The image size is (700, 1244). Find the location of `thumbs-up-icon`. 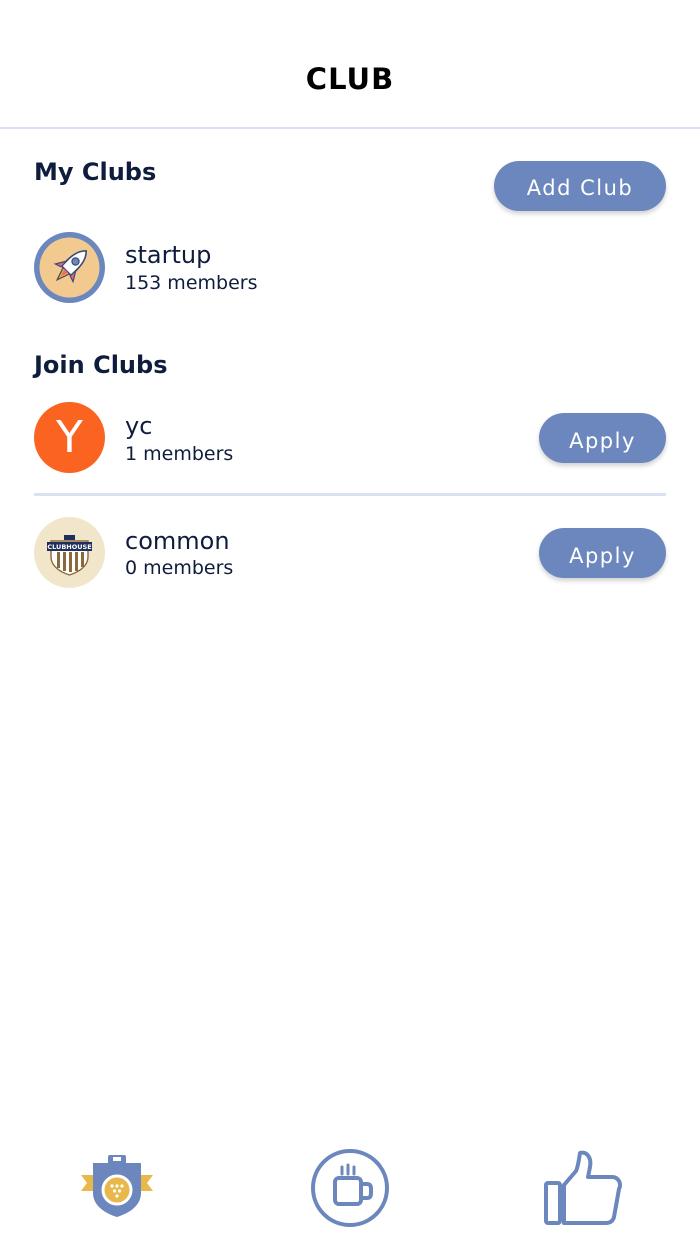

thumbs-up-icon is located at coordinates (583, 1187).